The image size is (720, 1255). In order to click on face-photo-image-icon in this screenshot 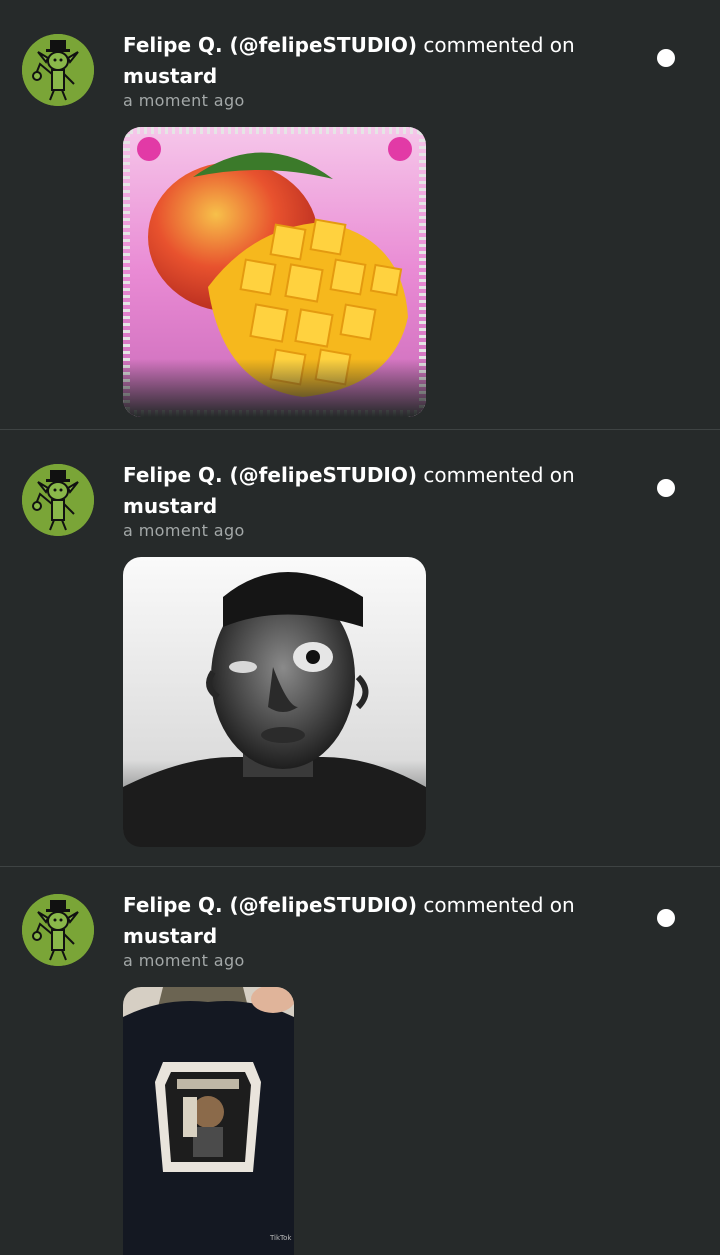, I will do `click(274, 702)`.